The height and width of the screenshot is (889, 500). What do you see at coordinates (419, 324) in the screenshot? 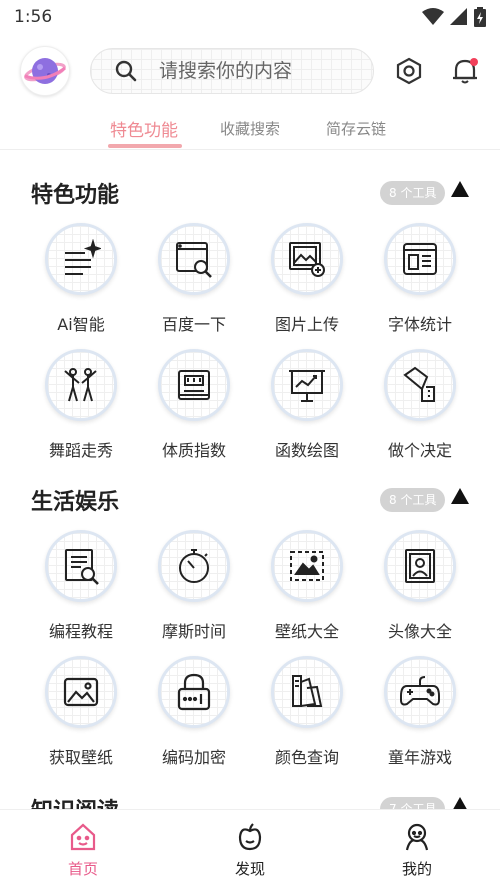
I see `tool-label: 字体统计` at bounding box center [419, 324].